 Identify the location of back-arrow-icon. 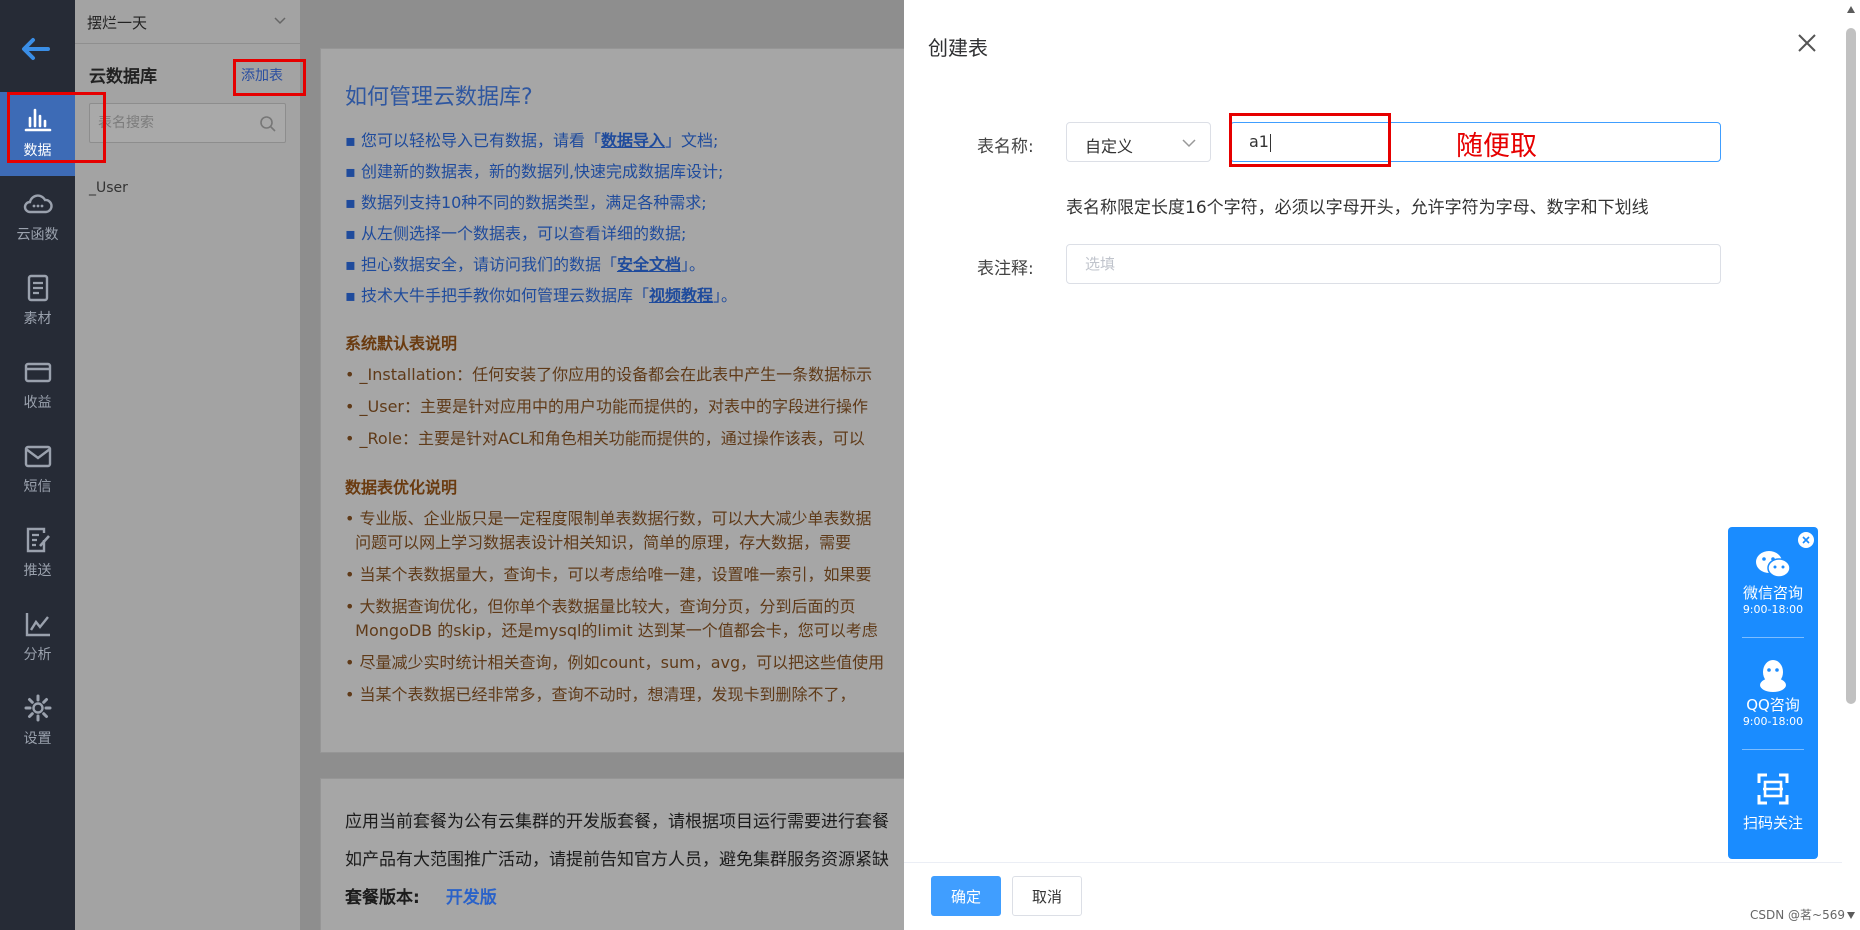
(36, 49).